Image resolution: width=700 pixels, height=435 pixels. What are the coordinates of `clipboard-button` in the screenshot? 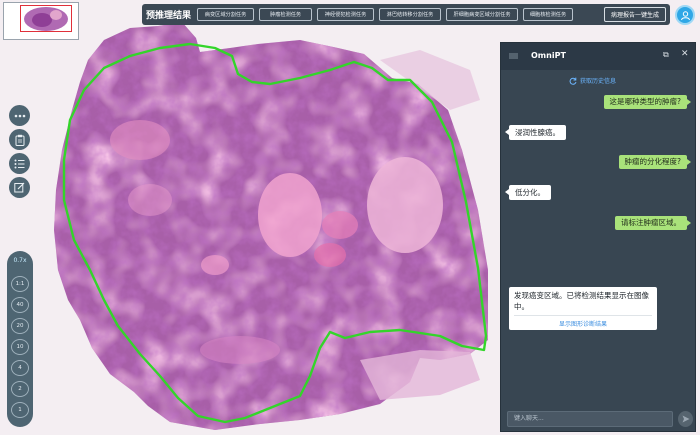 It's located at (19, 139).